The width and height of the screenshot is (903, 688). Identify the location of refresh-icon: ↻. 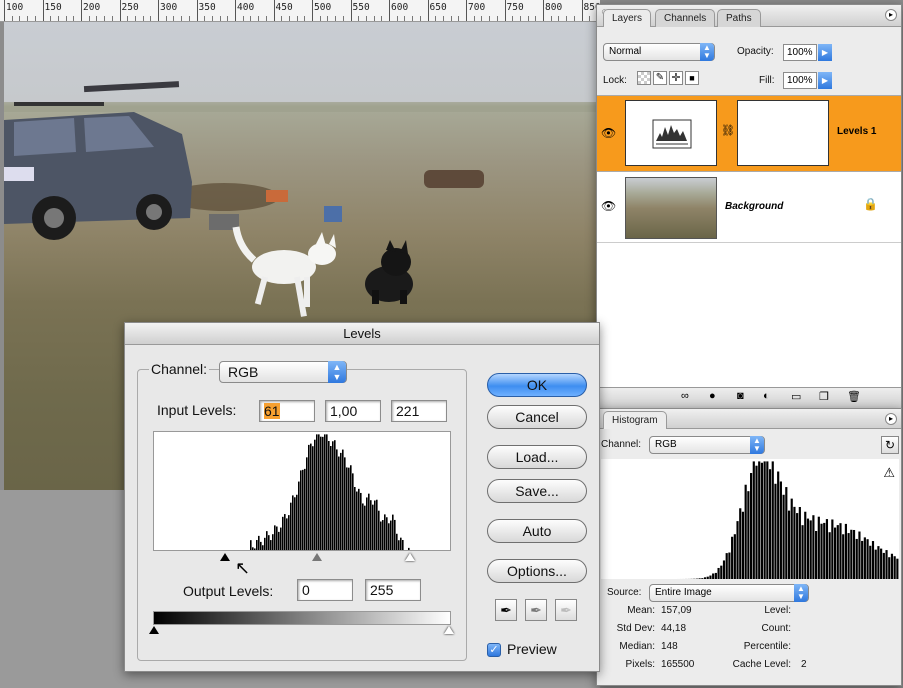
(890, 445).